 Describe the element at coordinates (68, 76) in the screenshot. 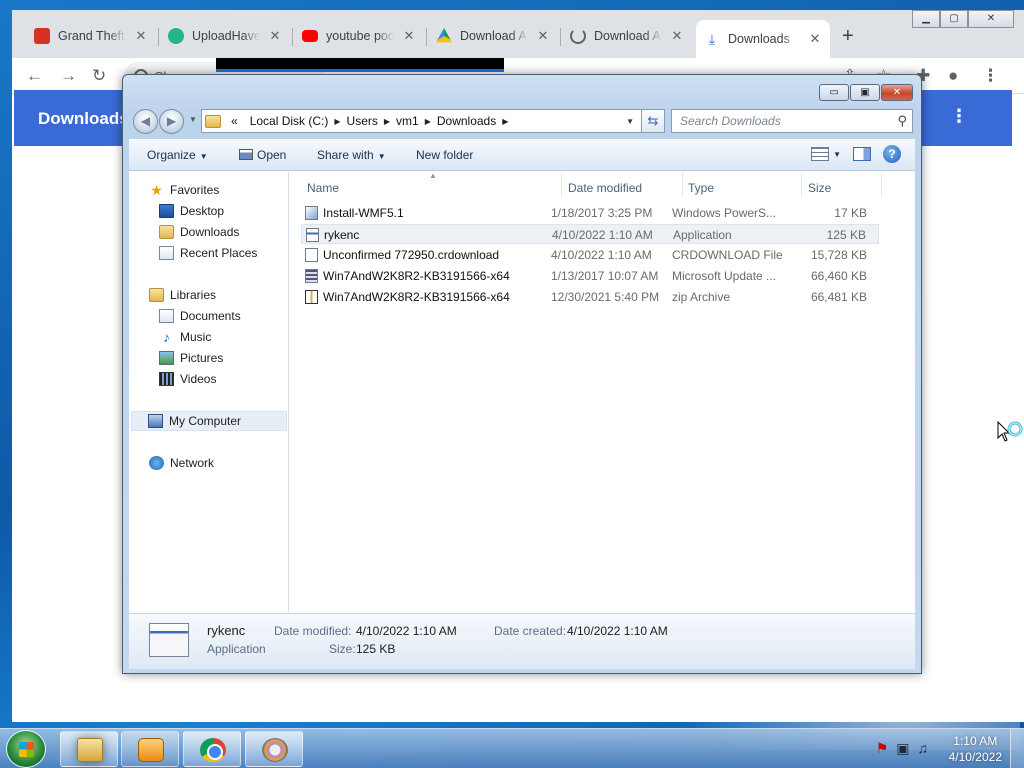

I see `forward-icon: →` at that location.